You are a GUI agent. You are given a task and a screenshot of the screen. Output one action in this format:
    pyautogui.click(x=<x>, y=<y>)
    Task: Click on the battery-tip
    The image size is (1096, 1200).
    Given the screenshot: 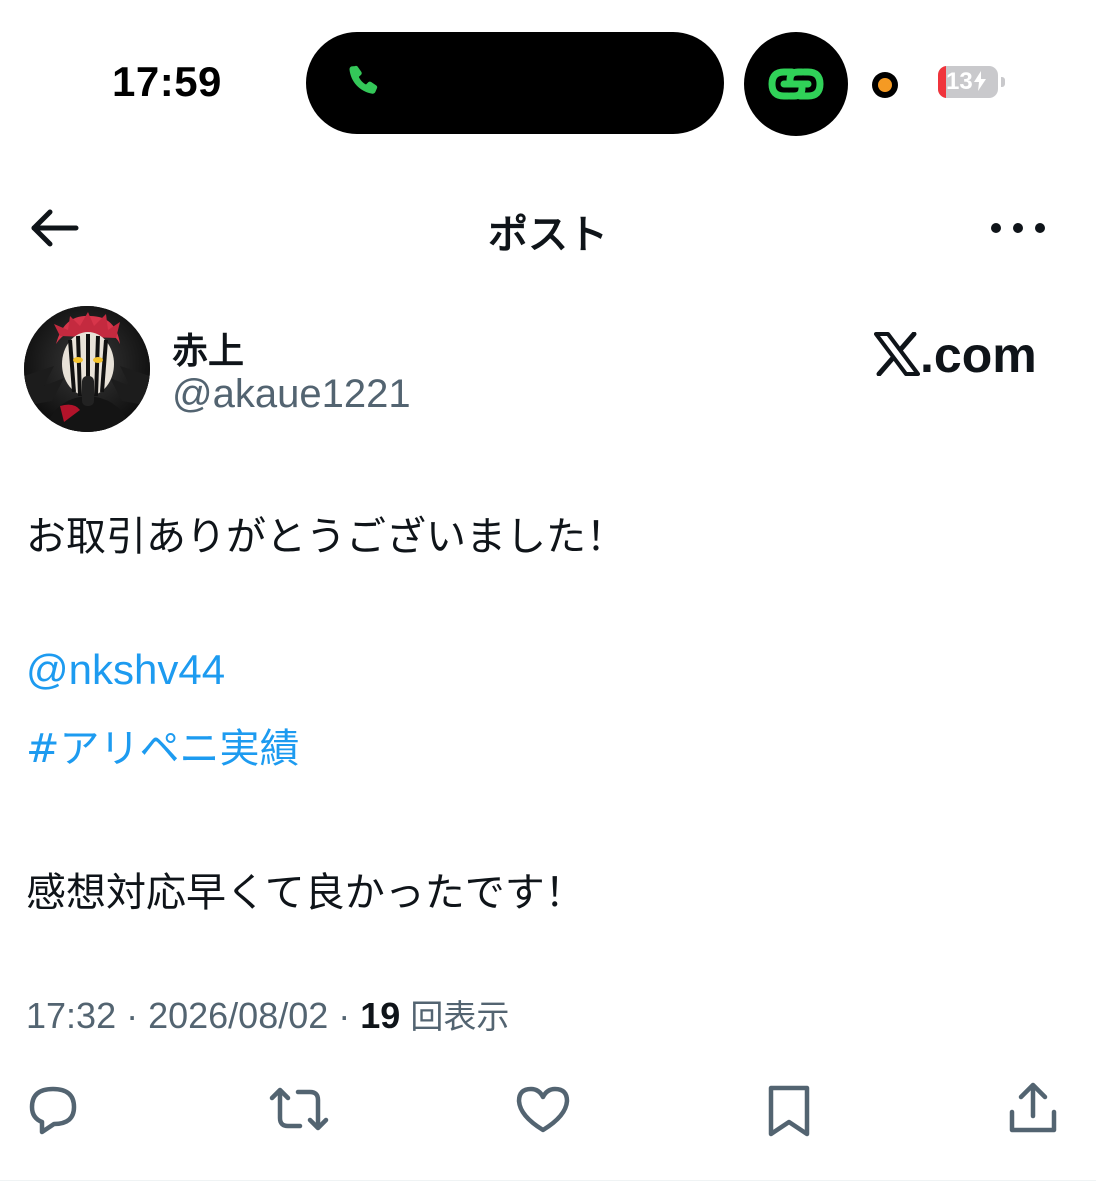 What is the action you would take?
    pyautogui.click(x=1003, y=82)
    